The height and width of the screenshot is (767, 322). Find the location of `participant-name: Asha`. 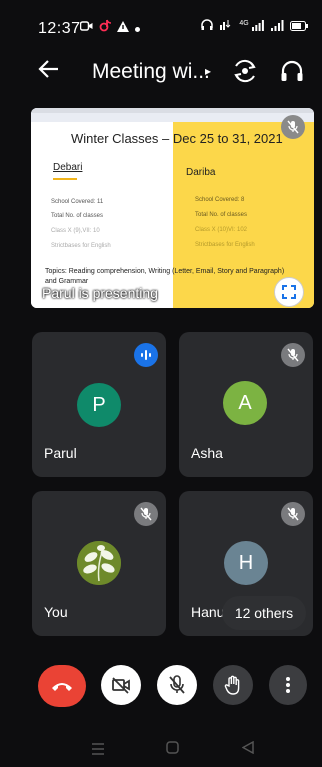

participant-name: Asha is located at coordinates (207, 453).